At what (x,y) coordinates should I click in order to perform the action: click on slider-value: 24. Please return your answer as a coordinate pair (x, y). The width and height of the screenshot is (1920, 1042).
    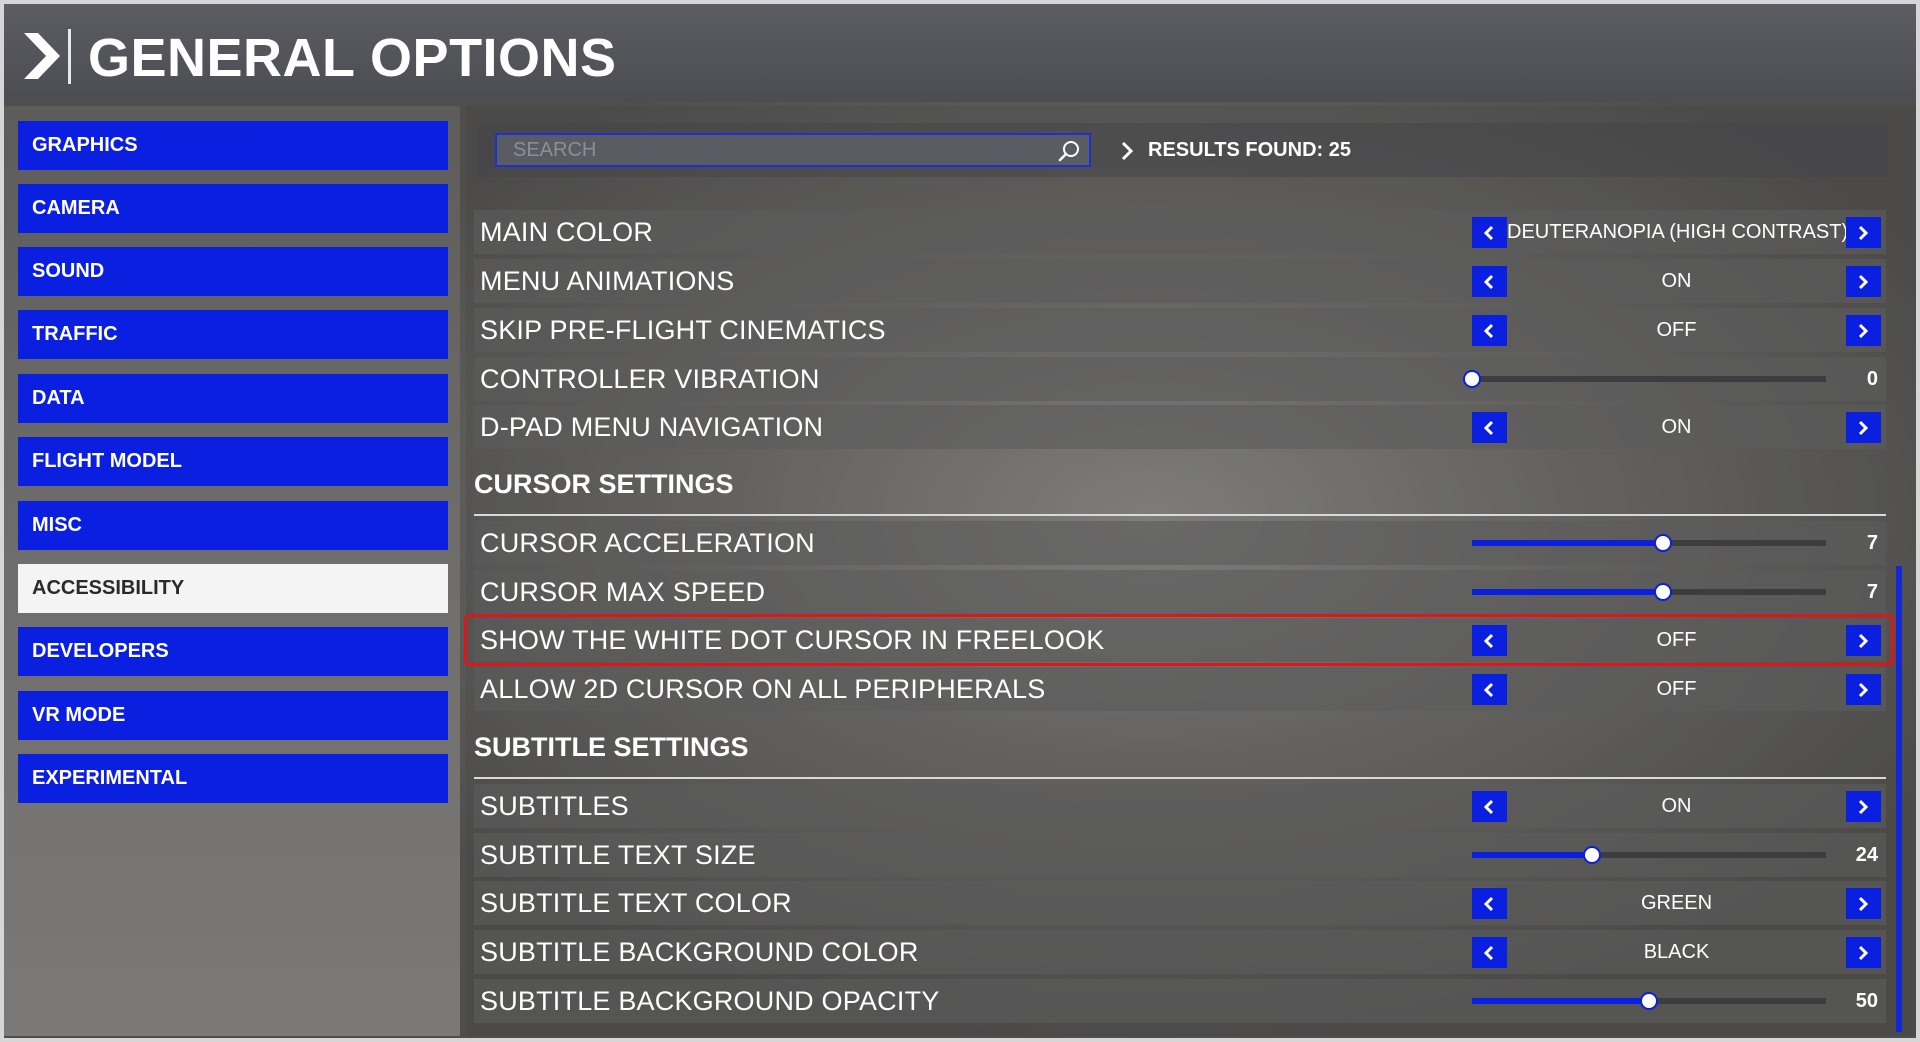
    Looking at the image, I should click on (1866, 855).